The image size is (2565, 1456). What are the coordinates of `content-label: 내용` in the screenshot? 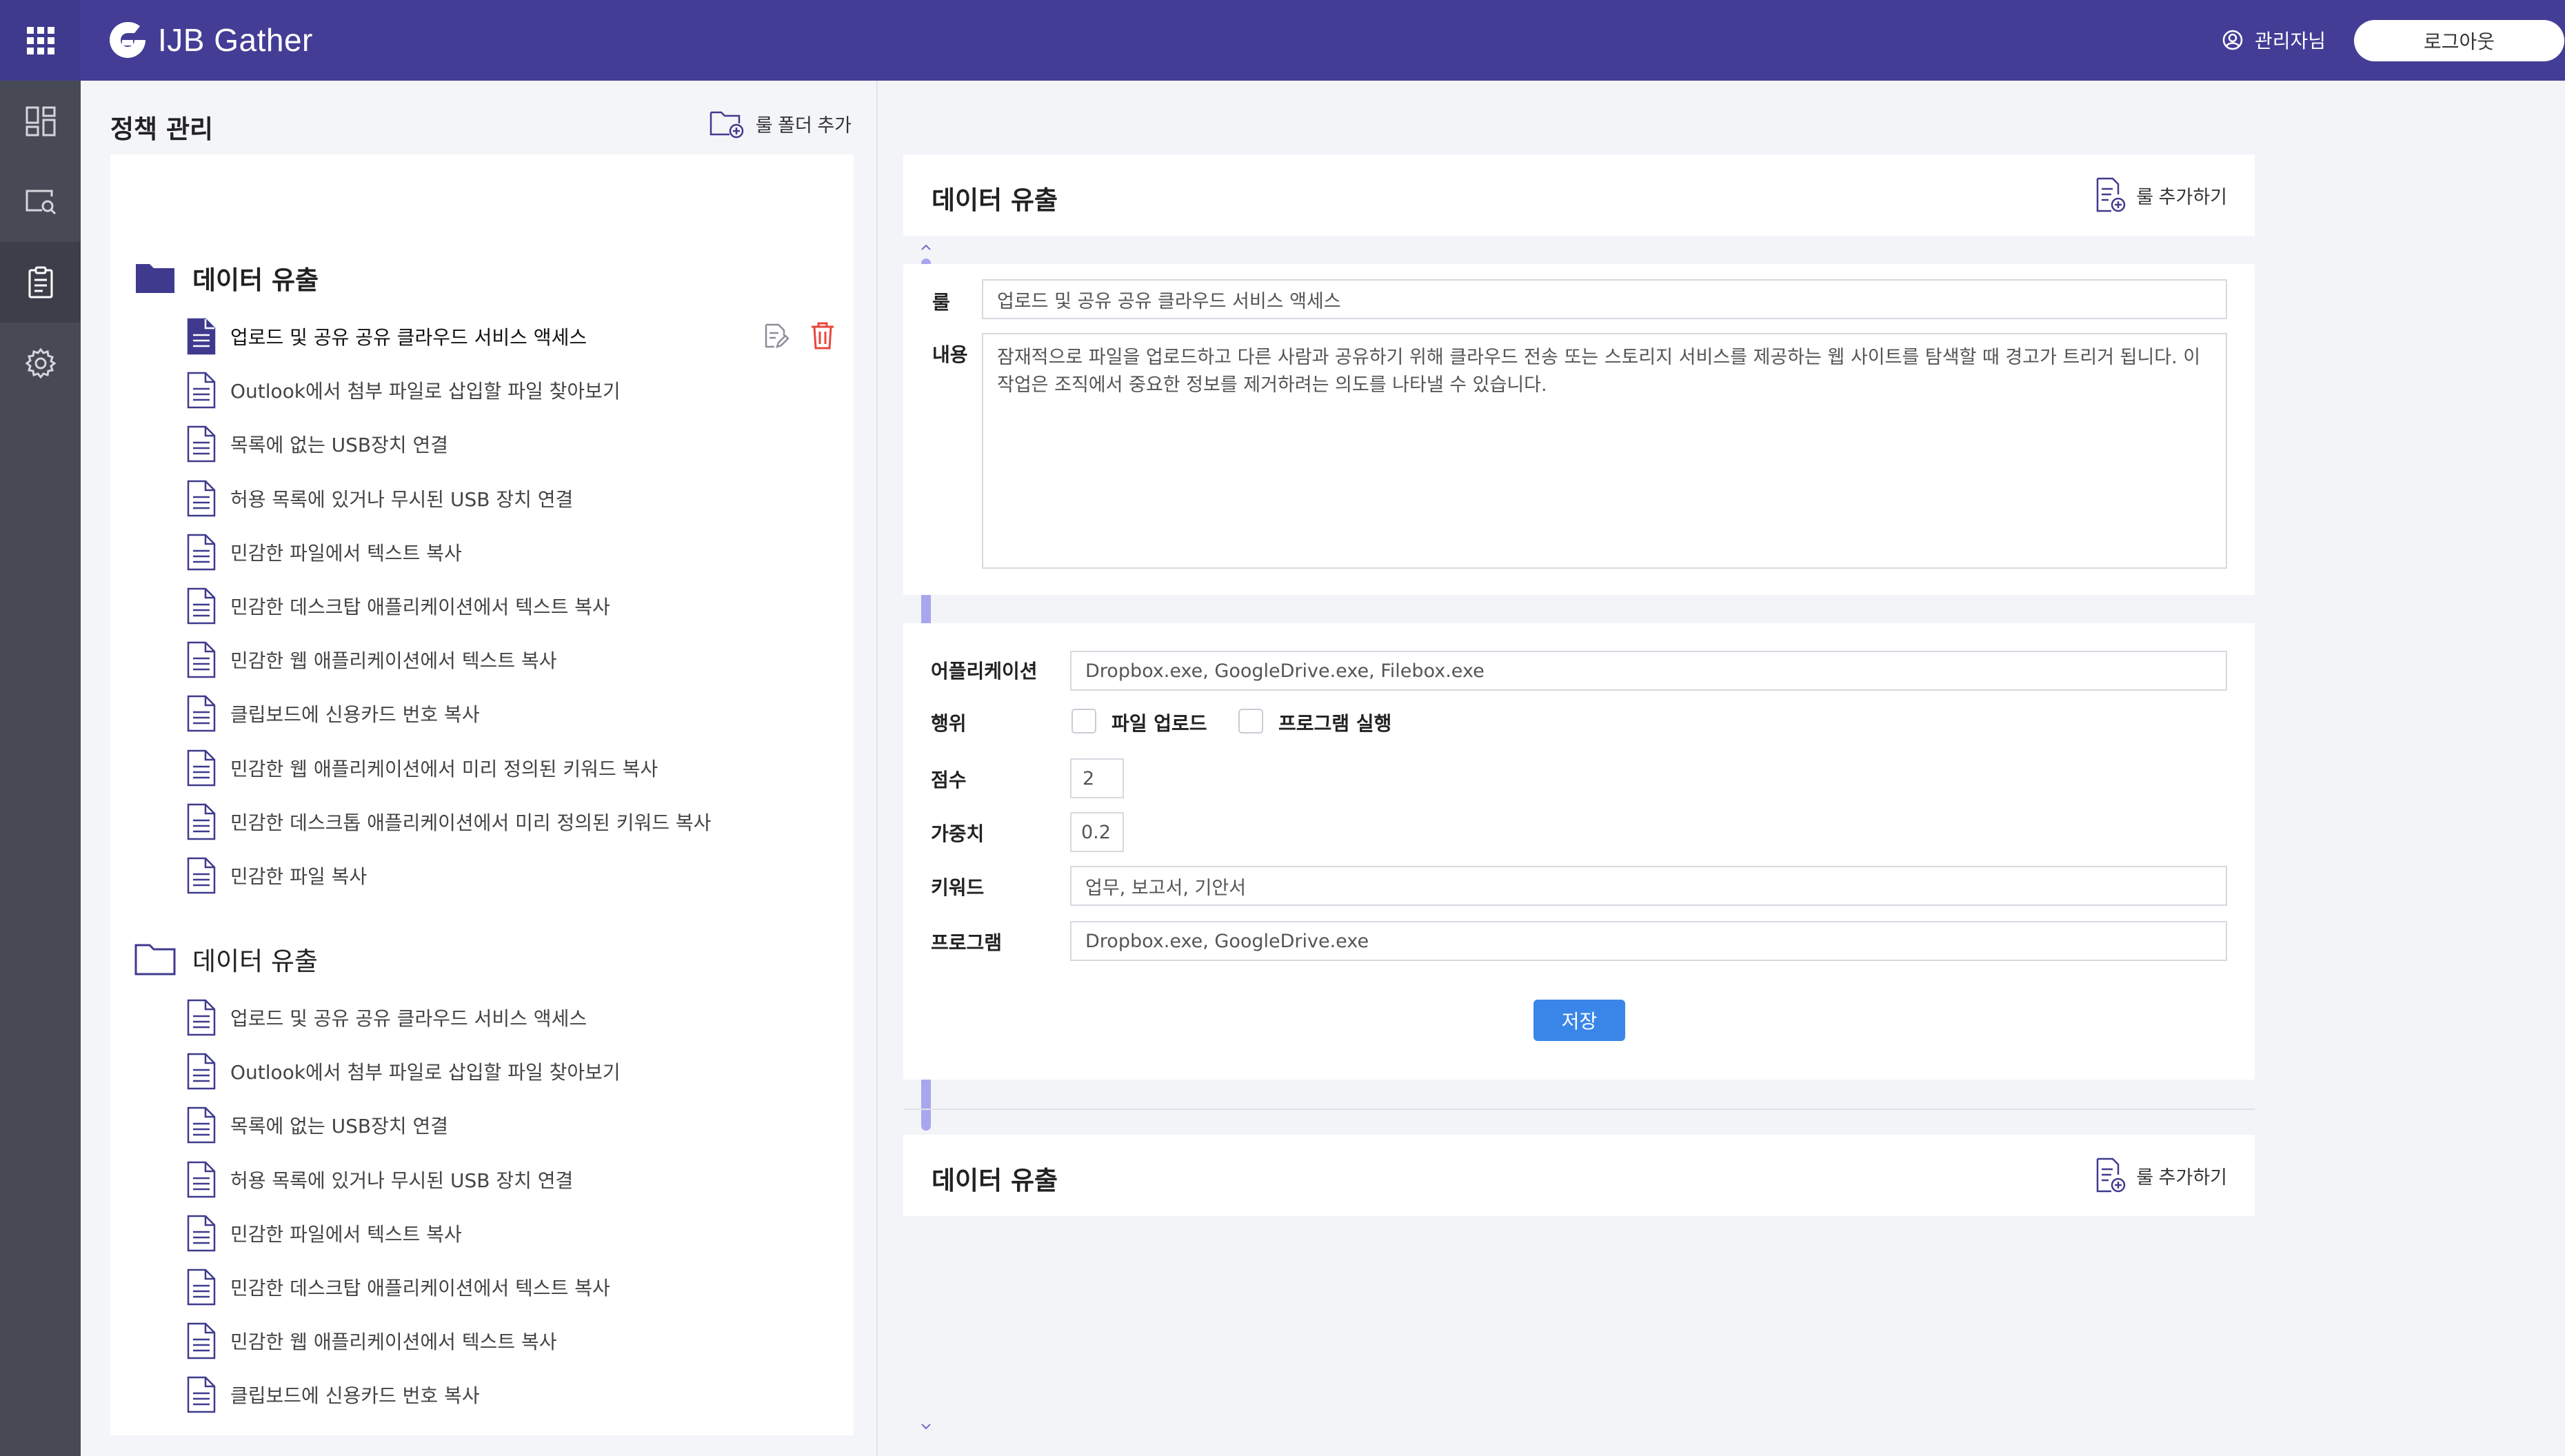 It's located at (950, 354).